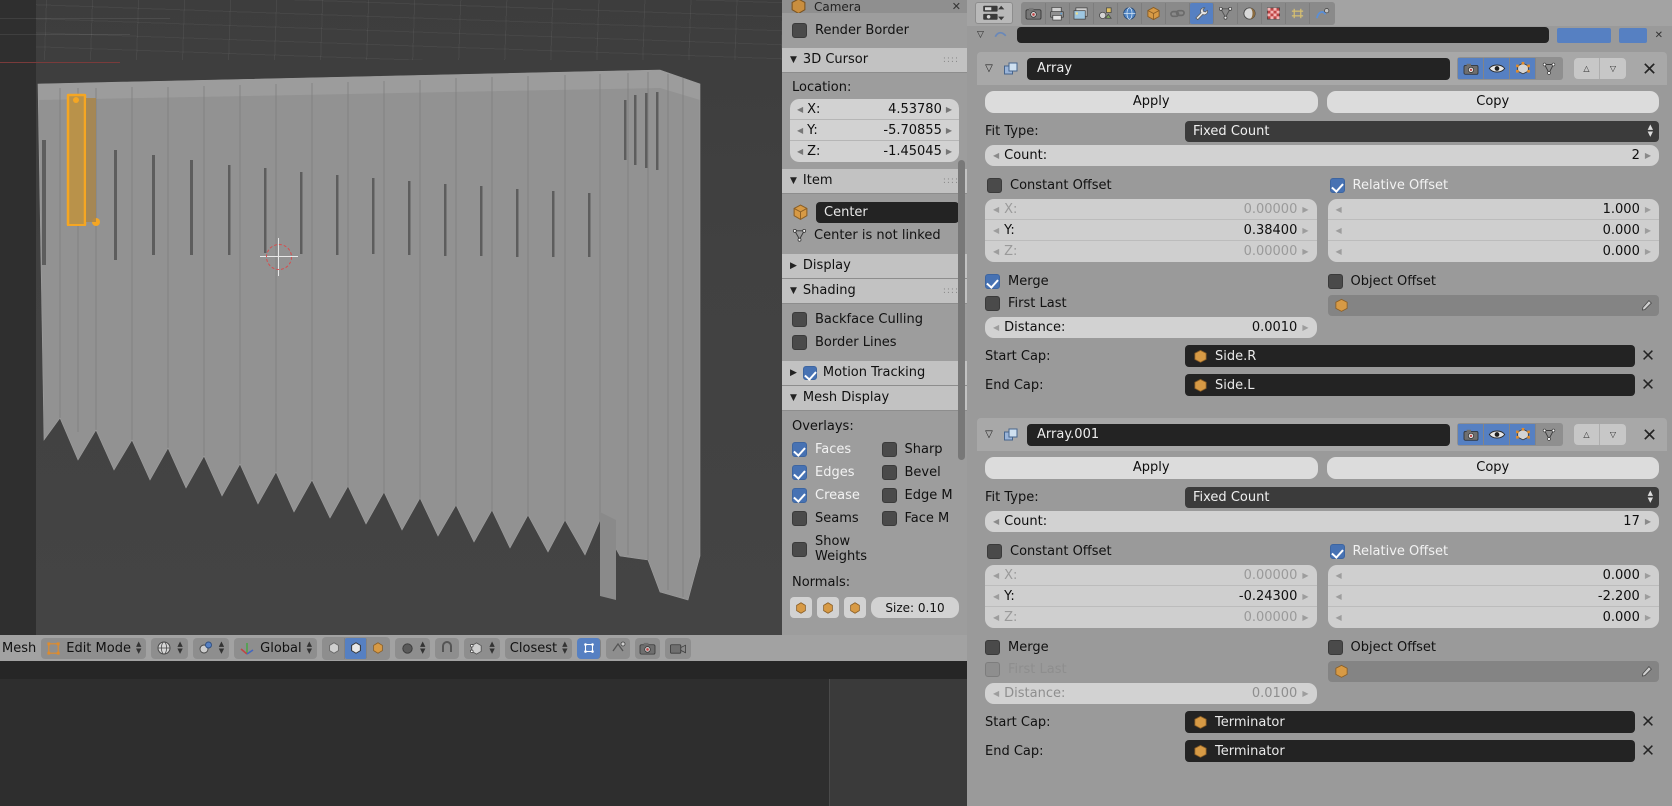  I want to click on constant-x-field: ◀ X: 0.00000 ▶, so click(1151, 575).